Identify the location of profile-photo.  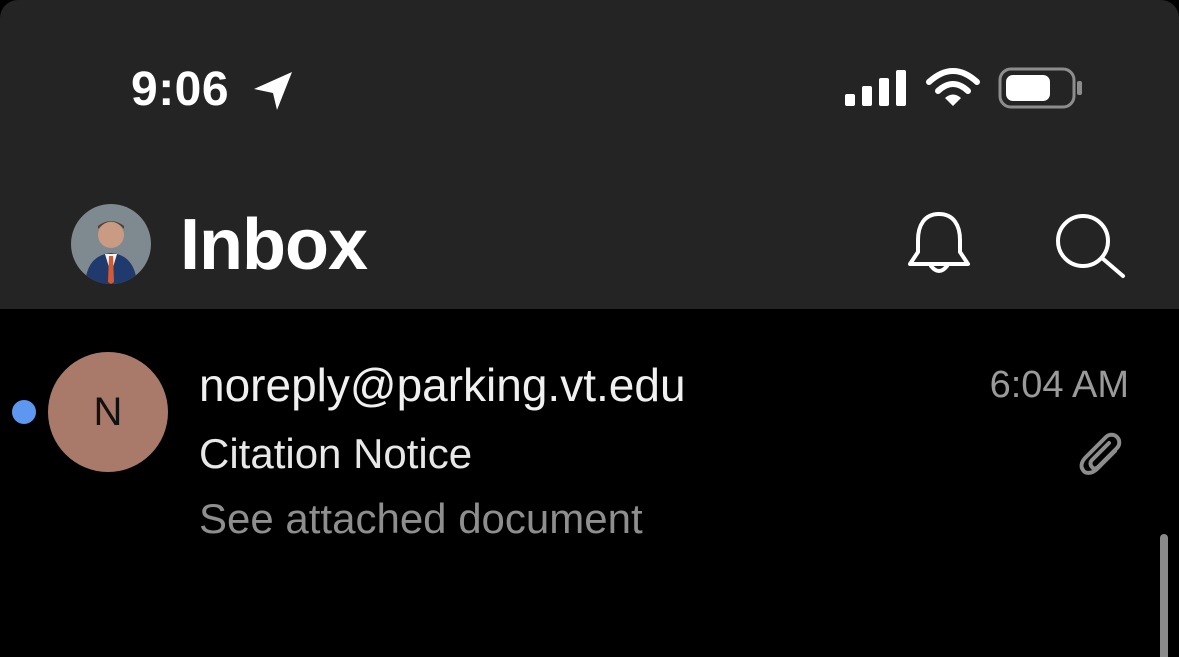
(111, 244).